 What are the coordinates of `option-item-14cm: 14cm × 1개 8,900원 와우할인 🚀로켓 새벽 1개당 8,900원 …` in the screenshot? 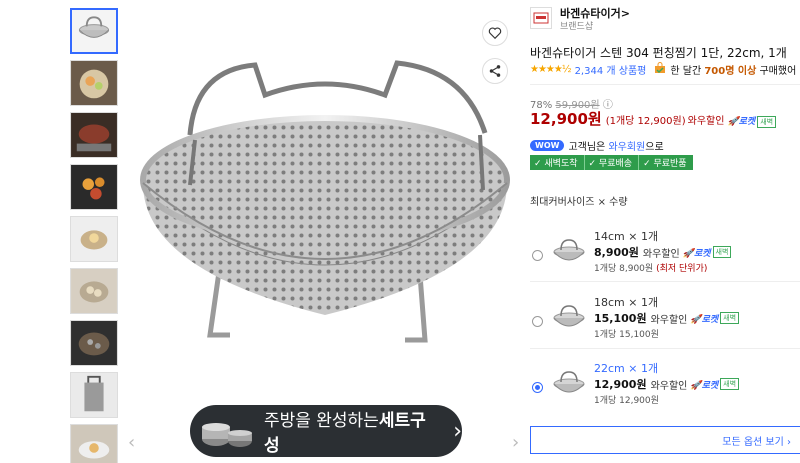 It's located at (665, 258).